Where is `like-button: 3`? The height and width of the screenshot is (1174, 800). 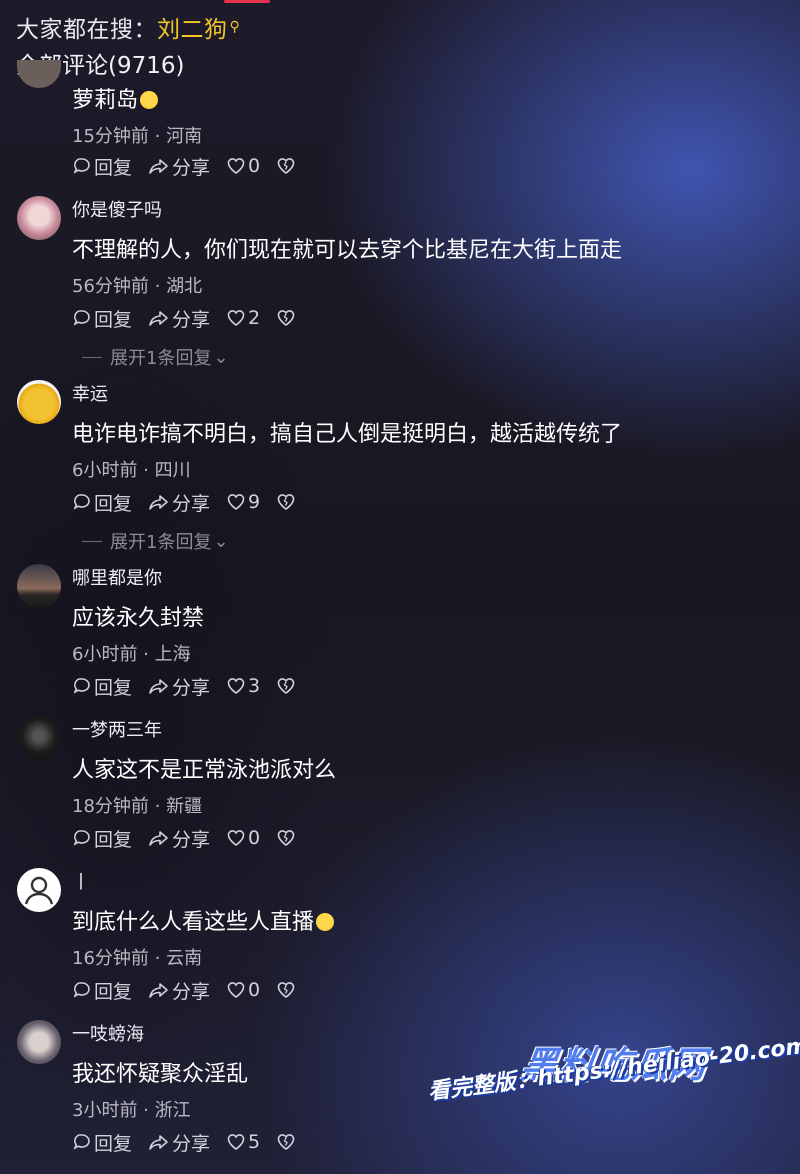
like-button: 3 is located at coordinates (243, 686).